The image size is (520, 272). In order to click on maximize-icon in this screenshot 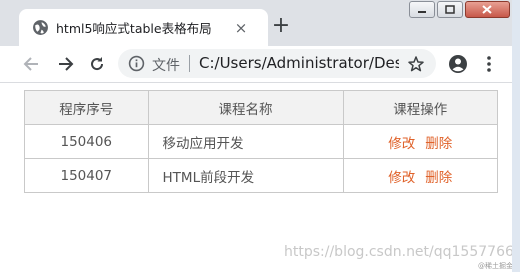, I will do `click(450, 9)`.